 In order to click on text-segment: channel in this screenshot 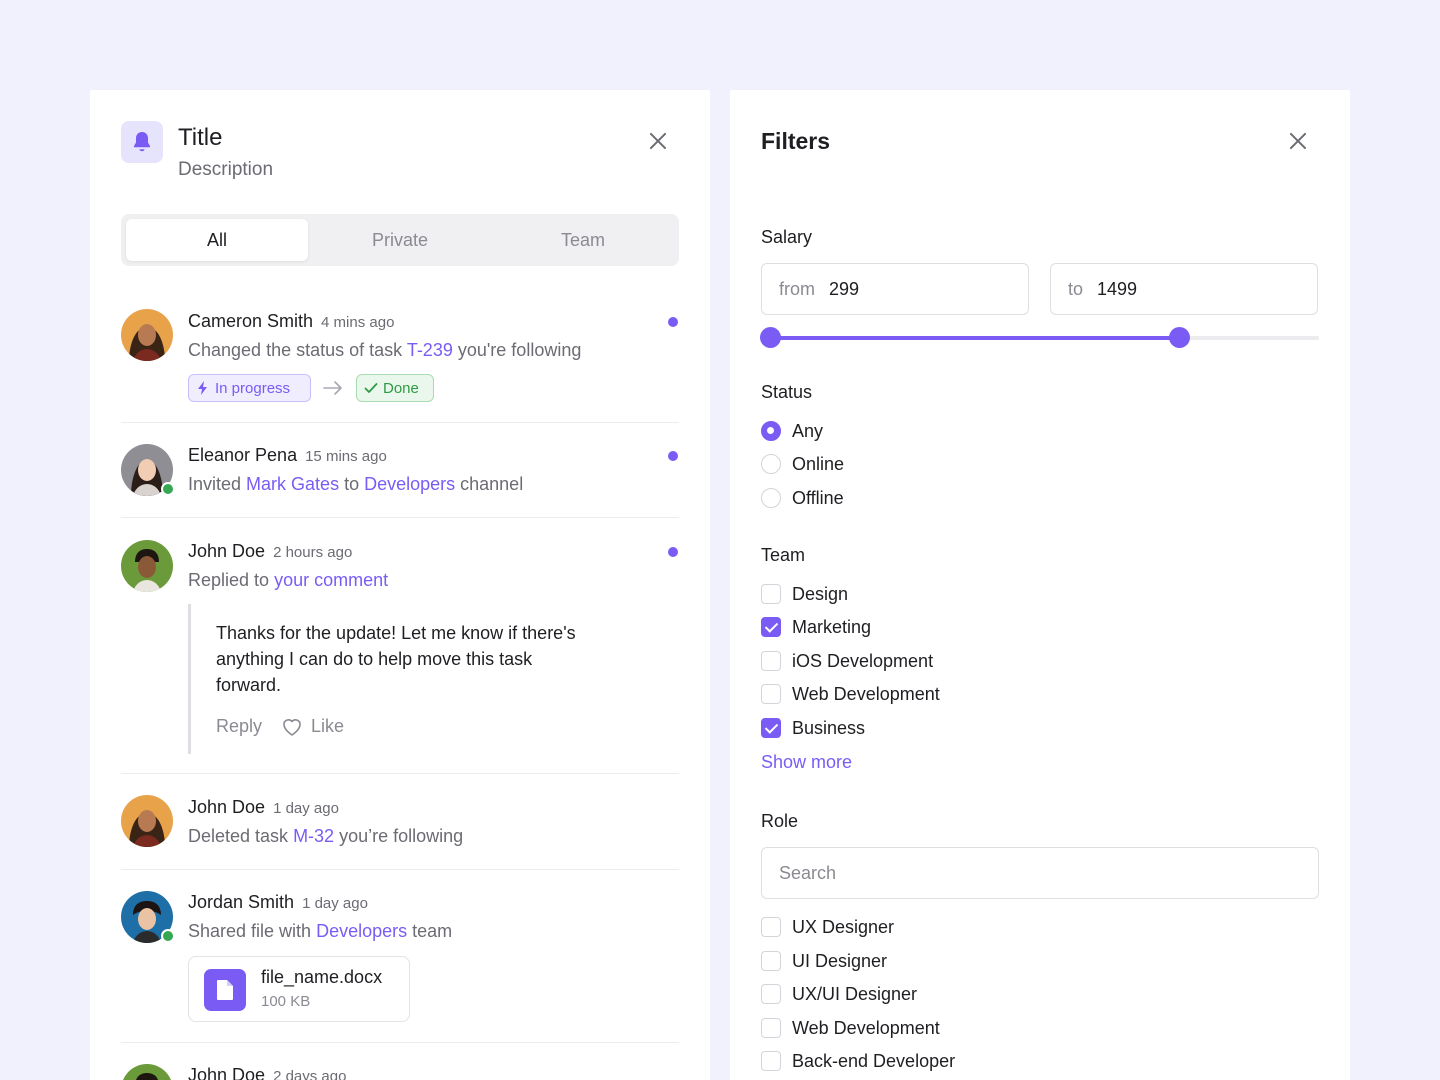, I will do `click(489, 484)`.